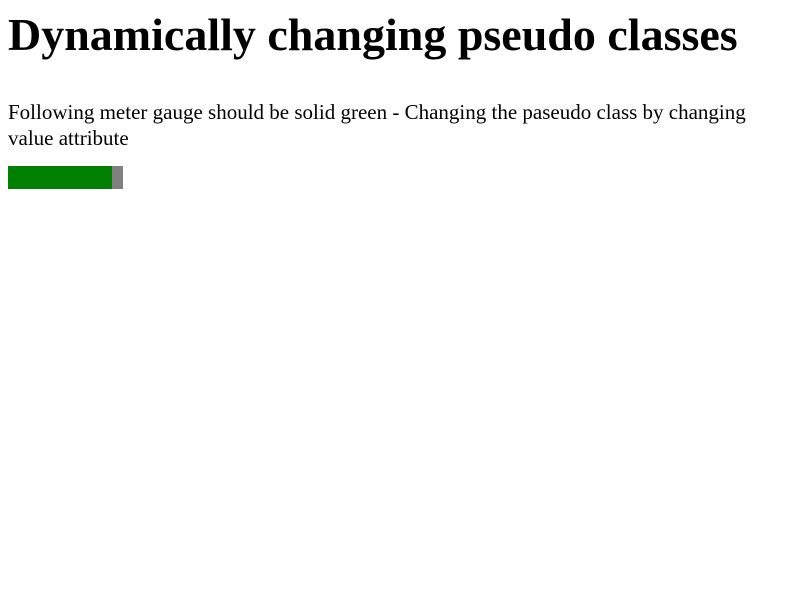 The width and height of the screenshot is (800, 600). I want to click on meter-fill, so click(60, 177).